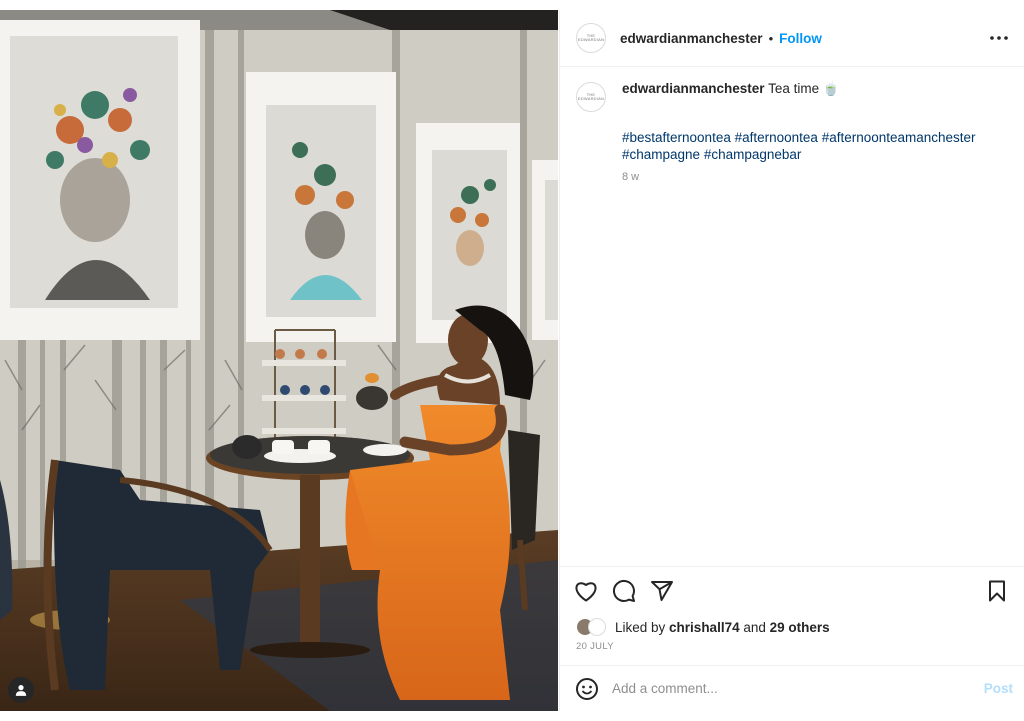  What do you see at coordinates (595, 646) in the screenshot?
I see `post-date: 20 JULY` at bounding box center [595, 646].